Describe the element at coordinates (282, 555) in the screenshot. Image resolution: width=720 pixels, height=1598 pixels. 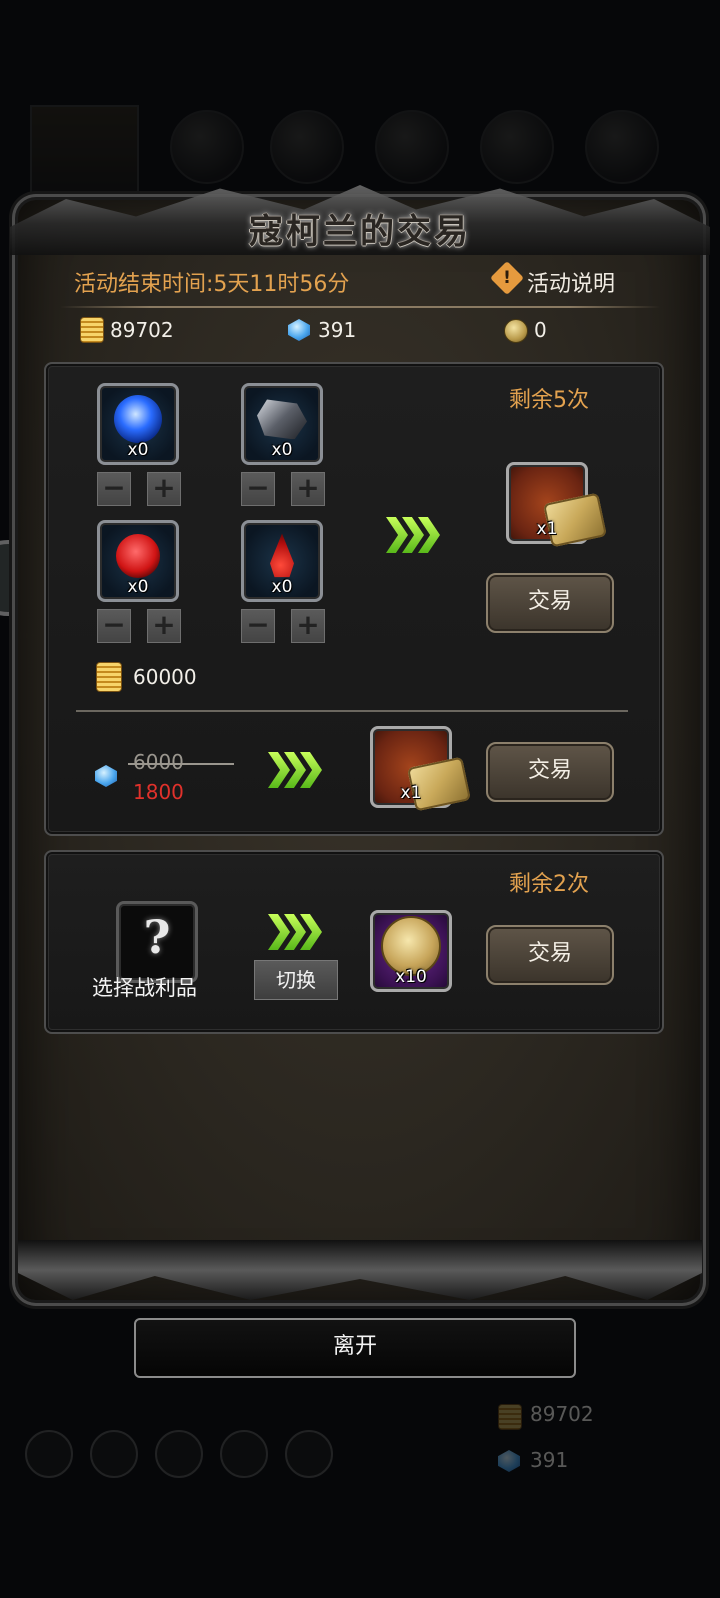
I see `blood-drop-icon` at that location.